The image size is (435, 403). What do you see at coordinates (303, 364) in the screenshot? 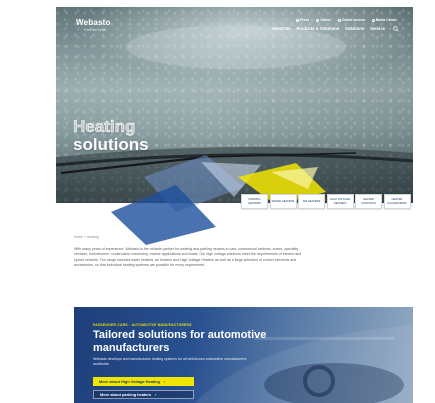
I see `car-interior-image` at bounding box center [303, 364].